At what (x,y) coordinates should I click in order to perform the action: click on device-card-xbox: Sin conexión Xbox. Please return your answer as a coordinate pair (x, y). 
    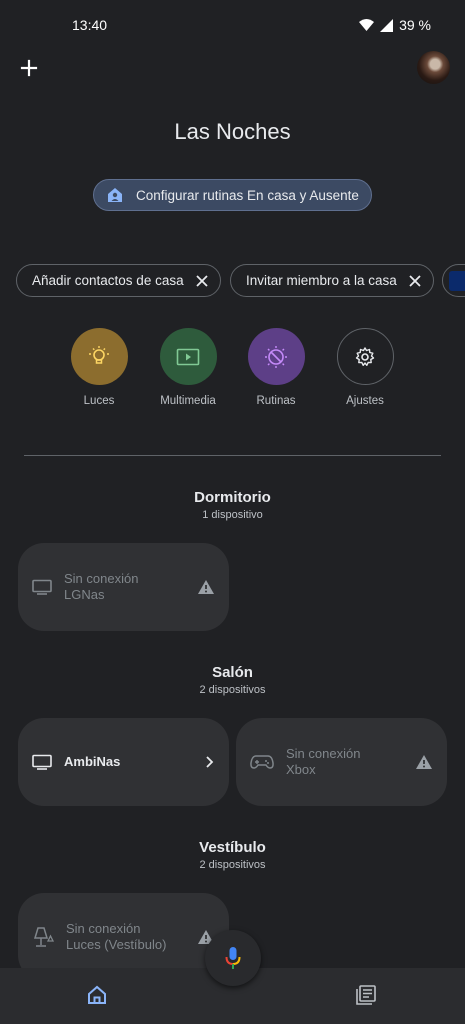
    Looking at the image, I should click on (341, 762).